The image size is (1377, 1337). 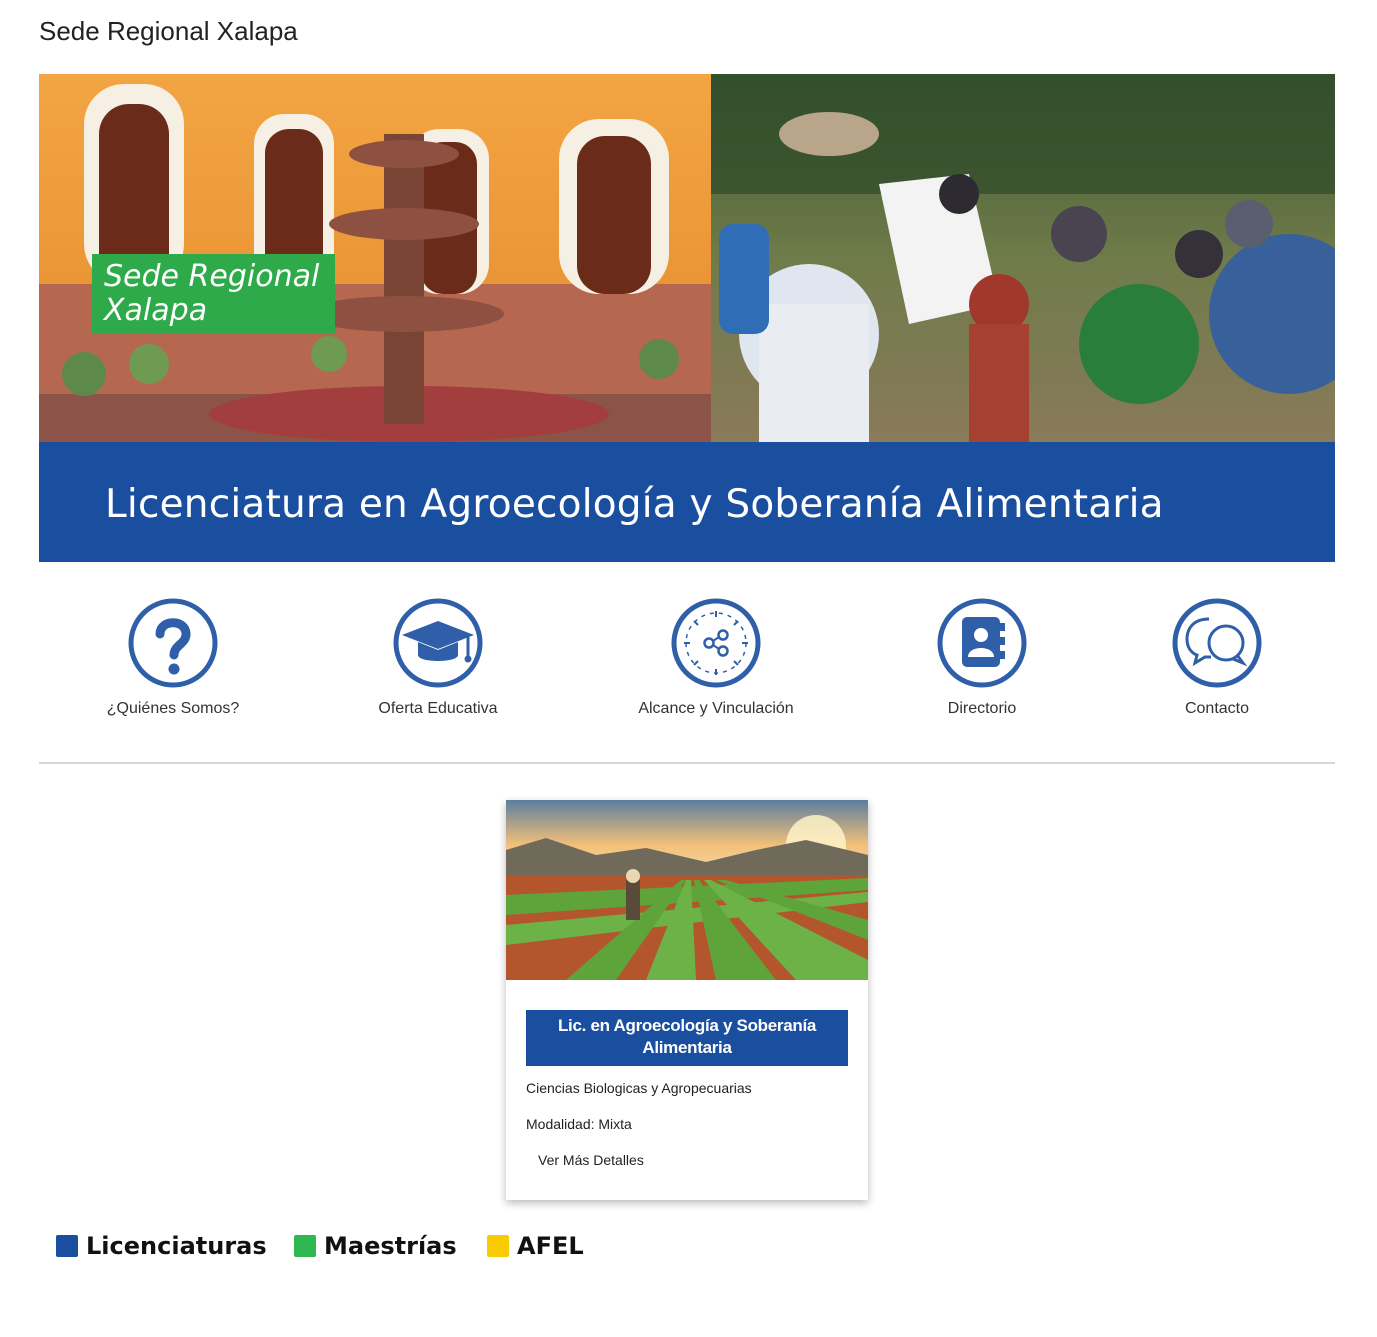 What do you see at coordinates (390, 1246) in the screenshot?
I see `legend-label: Maestrías` at bounding box center [390, 1246].